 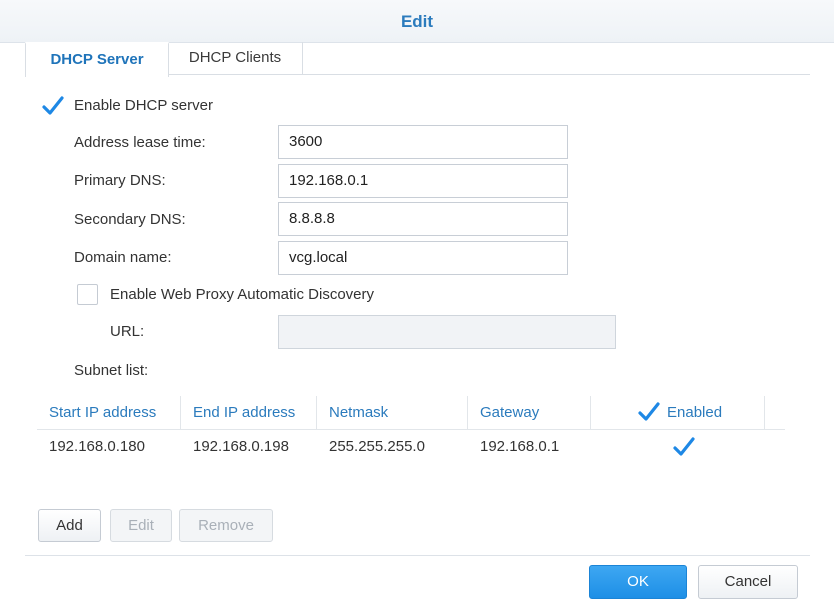 I want to click on cell-enabled, so click(x=678, y=447).